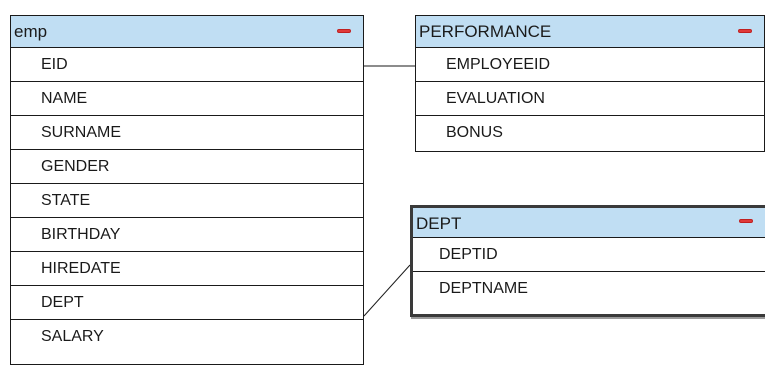  What do you see at coordinates (474, 132) in the screenshot?
I see `field-label: BONUS` at bounding box center [474, 132].